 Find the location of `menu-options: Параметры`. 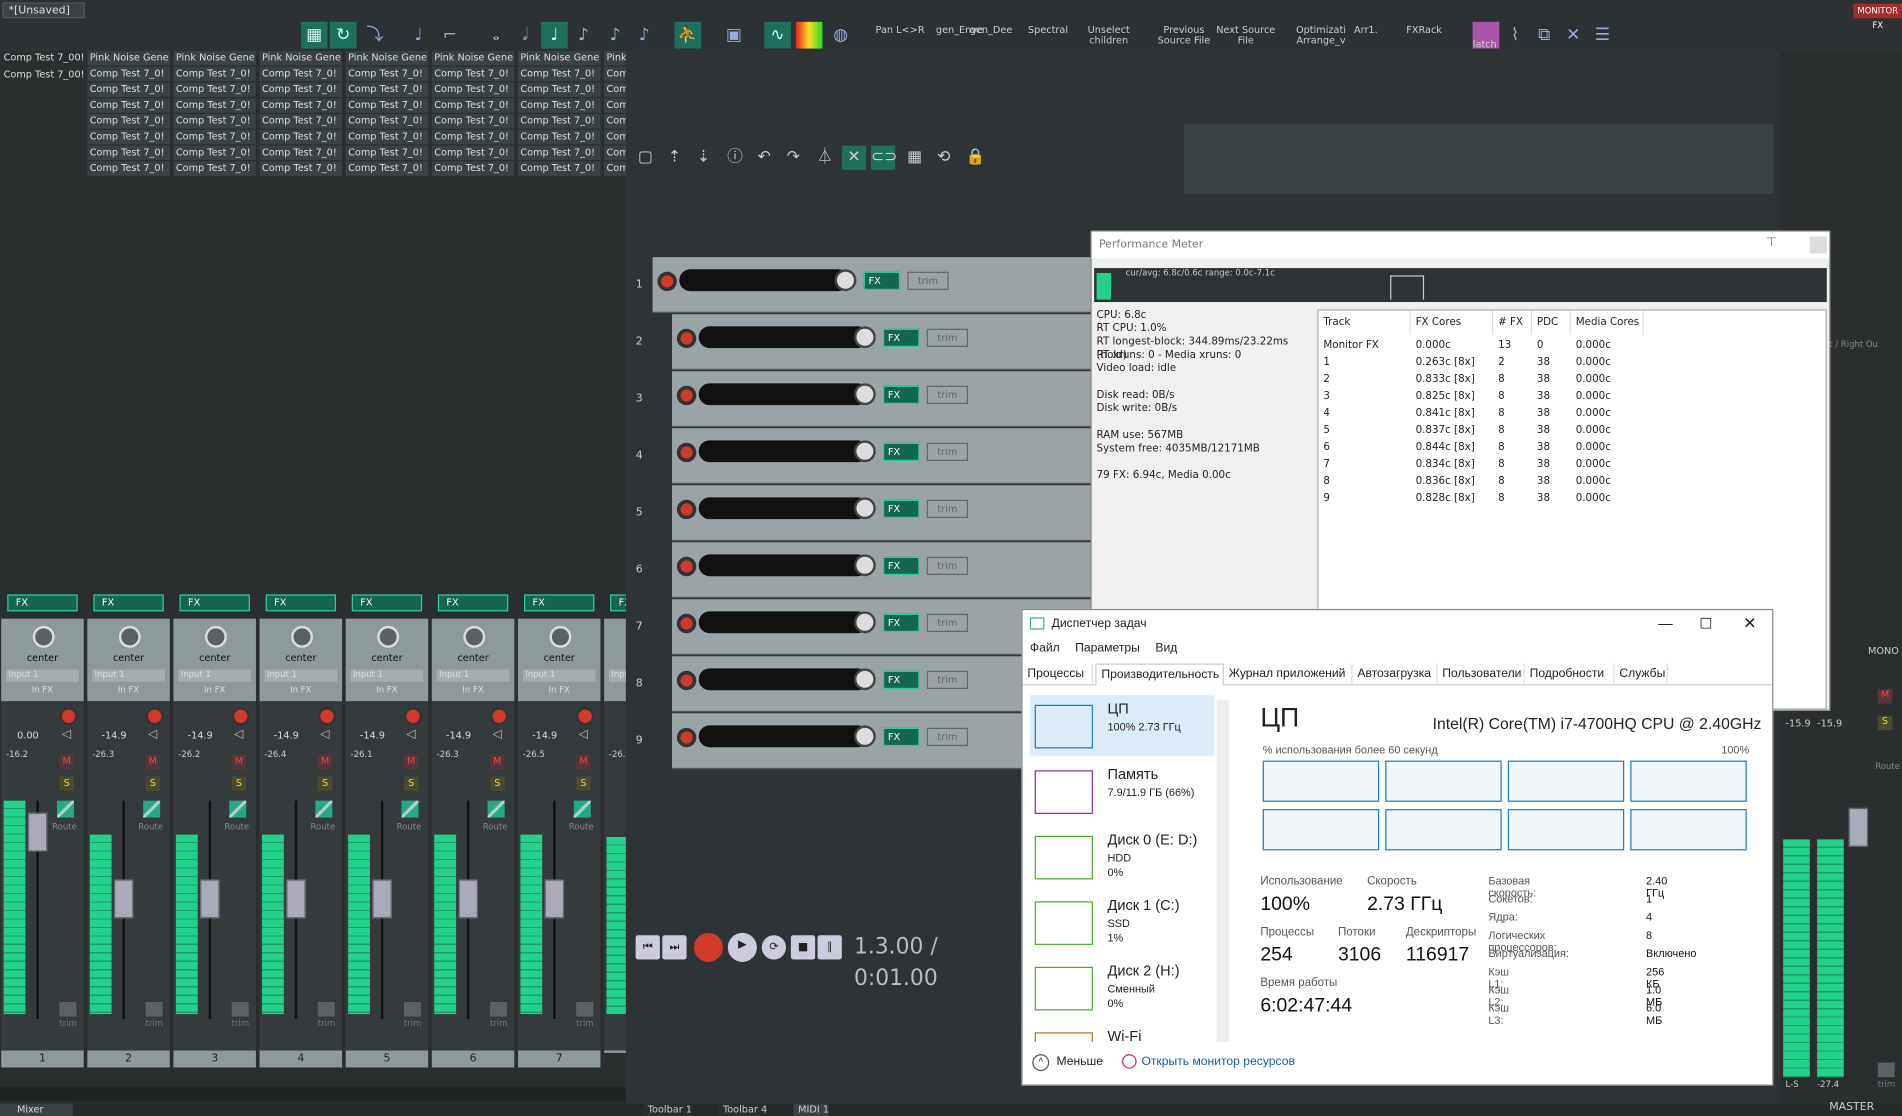

menu-options: Параметры is located at coordinates (1107, 648).